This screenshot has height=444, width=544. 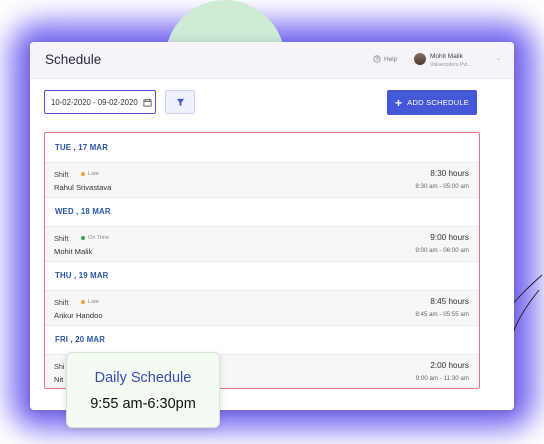 What do you see at coordinates (442, 186) in the screenshot?
I see `shift-time-range: 8:30 am - 05:00 am` at bounding box center [442, 186].